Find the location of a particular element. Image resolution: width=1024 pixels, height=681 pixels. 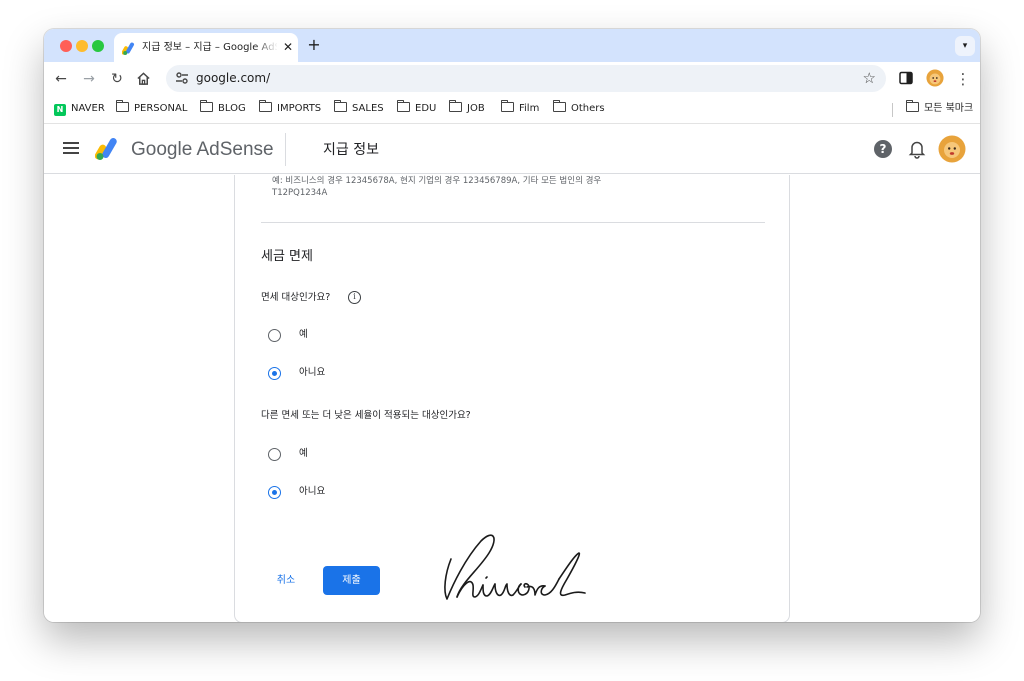

notifications-bell-icon is located at coordinates (917, 149).